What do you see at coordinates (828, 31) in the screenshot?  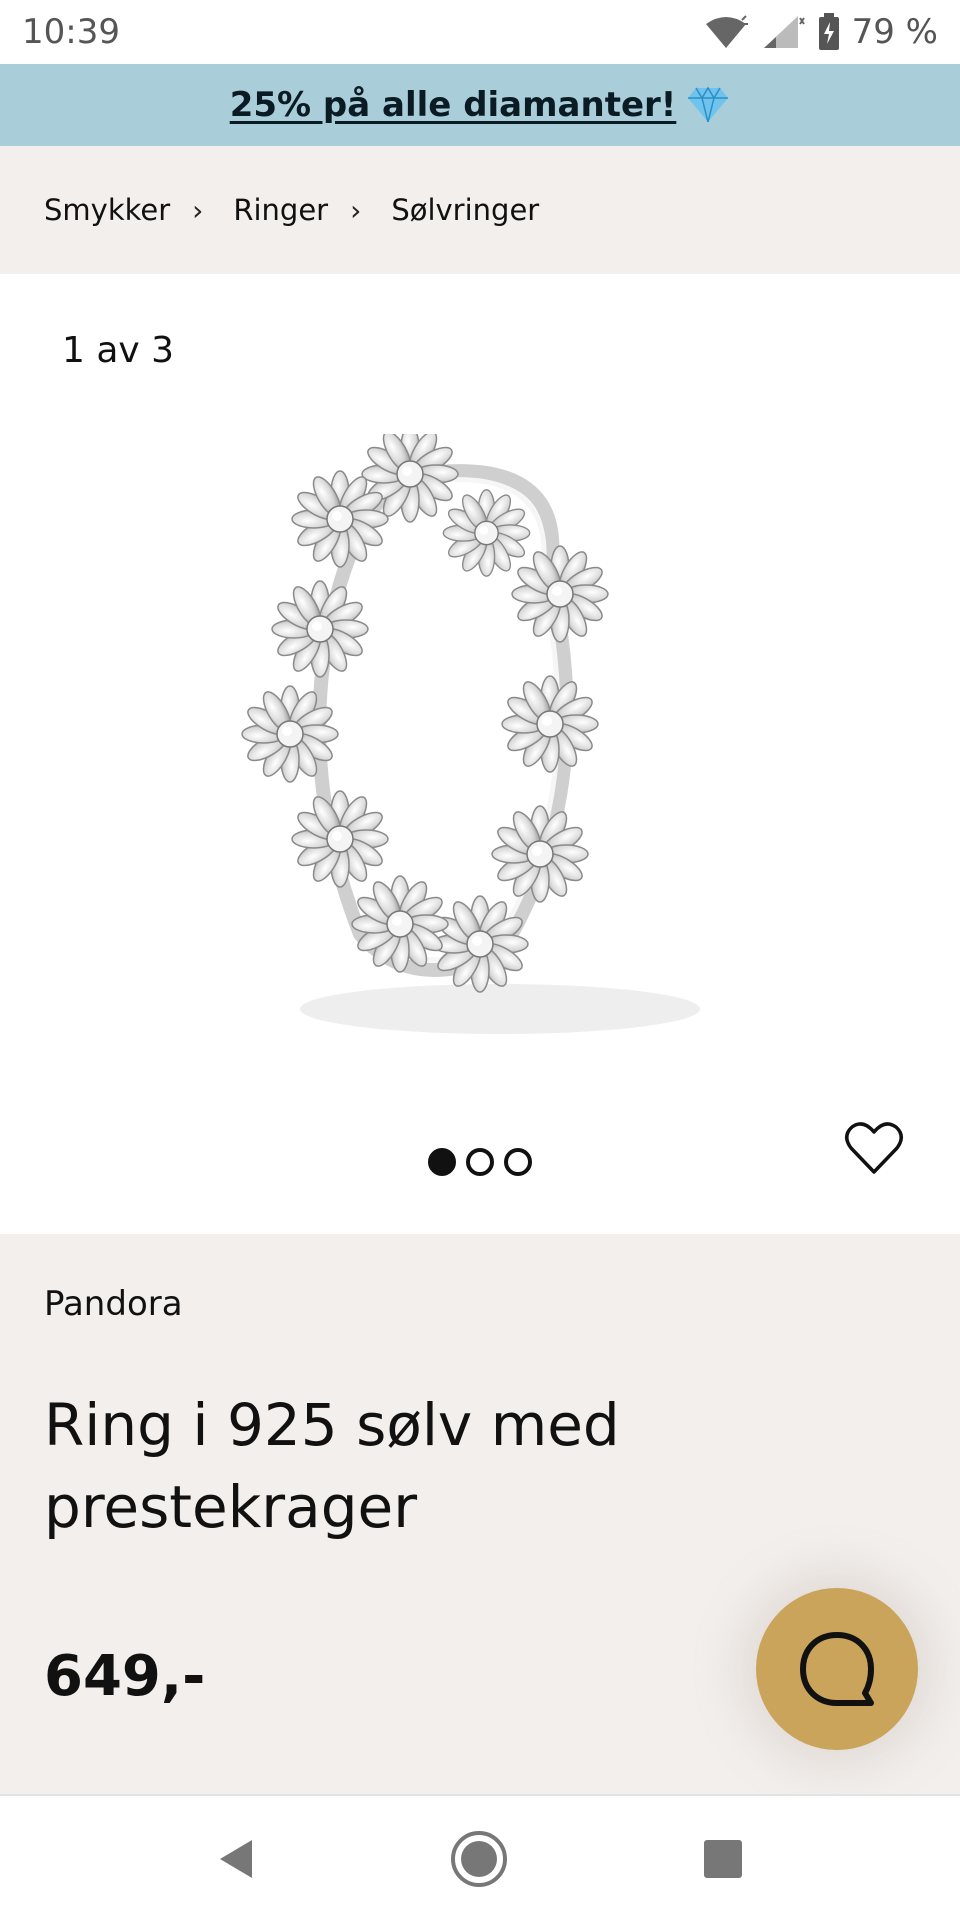 I see `battery-icon` at bounding box center [828, 31].